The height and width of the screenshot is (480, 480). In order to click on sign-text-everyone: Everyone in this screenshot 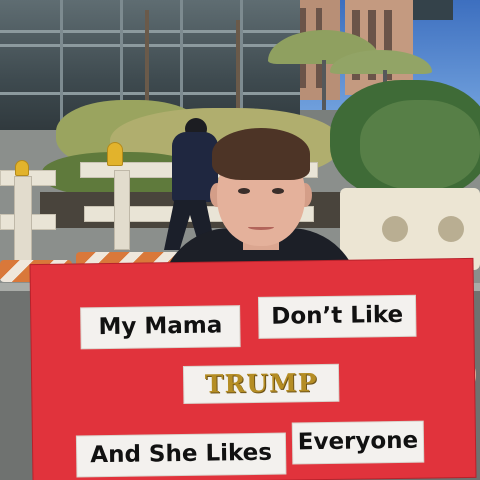, I will do `click(358, 442)`.